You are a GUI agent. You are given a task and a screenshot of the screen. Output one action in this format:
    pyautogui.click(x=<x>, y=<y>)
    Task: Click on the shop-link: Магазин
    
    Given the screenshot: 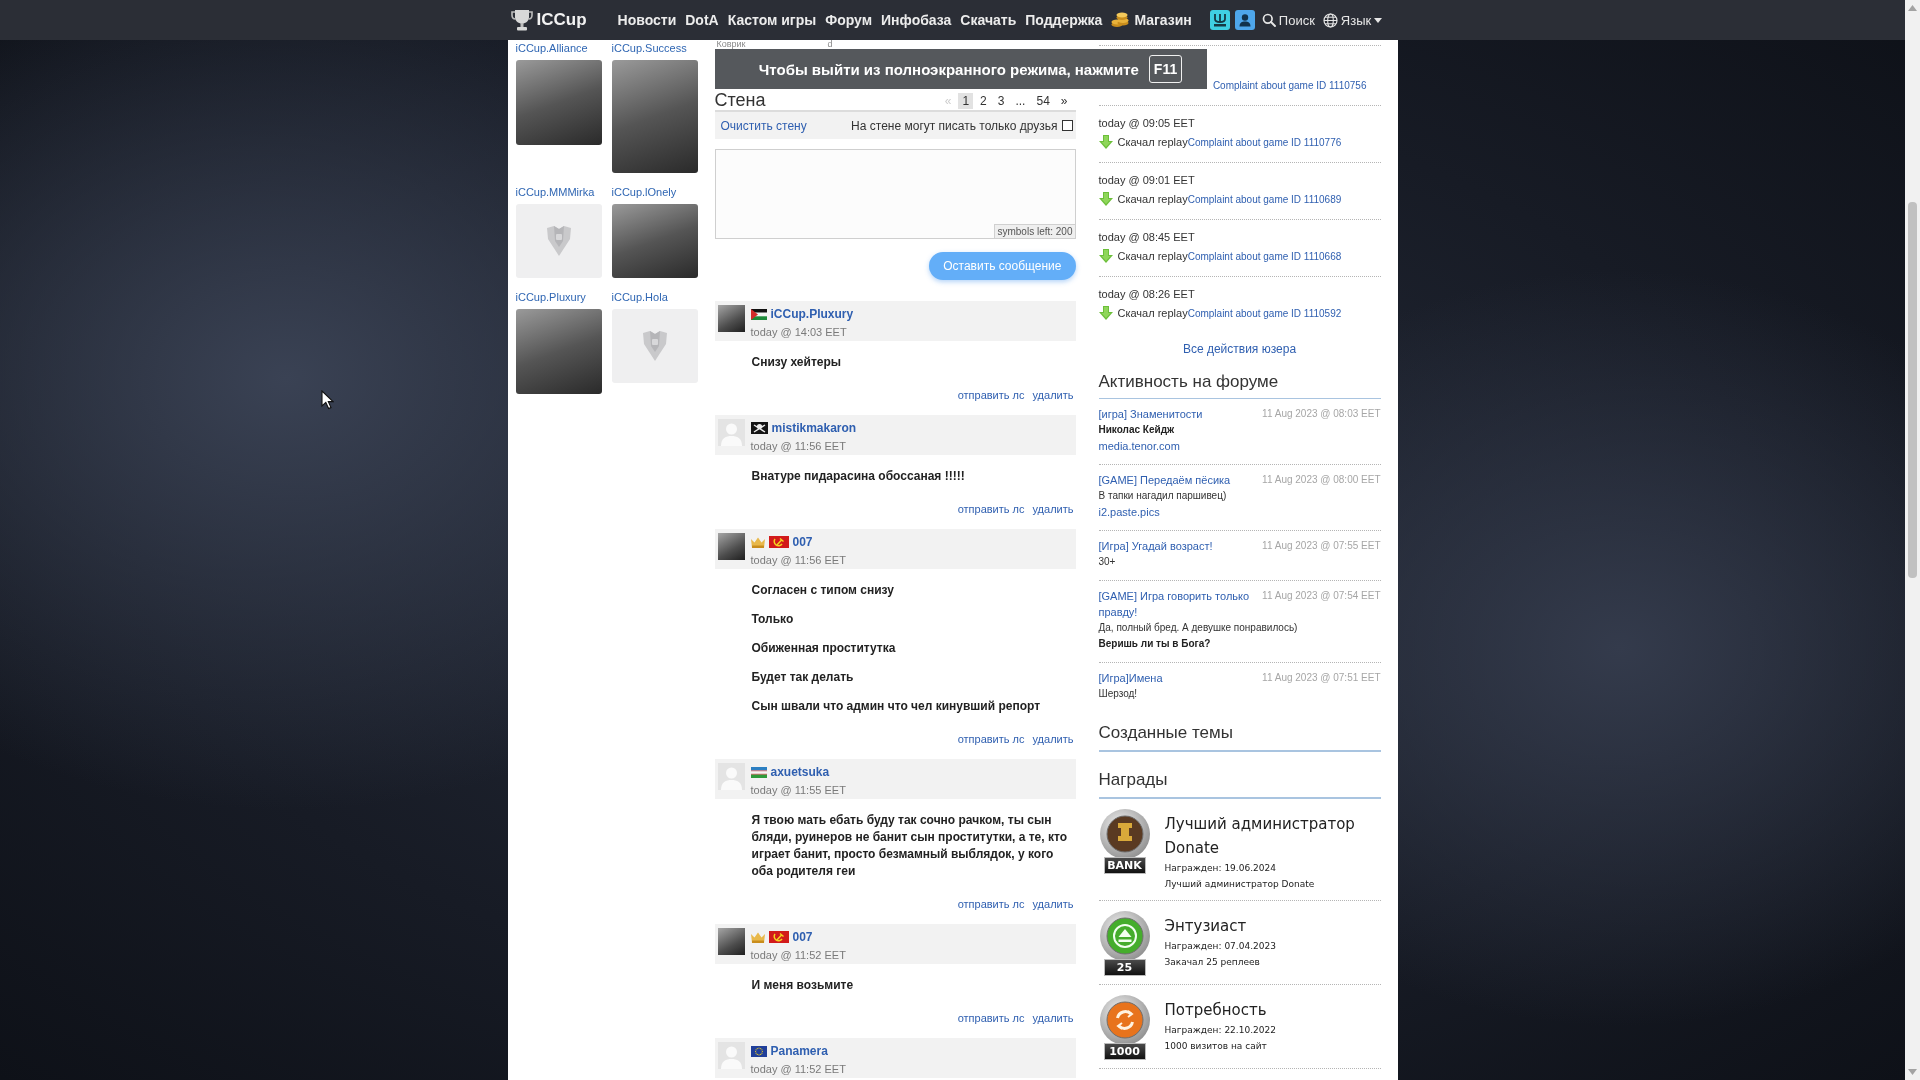 What is the action you would take?
    pyautogui.click(x=1151, y=20)
    